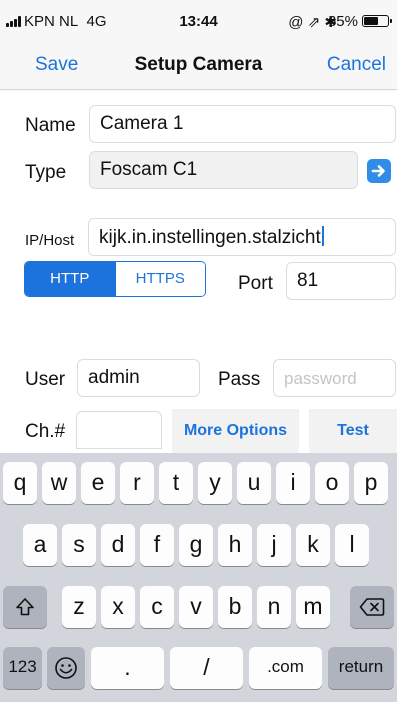  What do you see at coordinates (377, 21) in the screenshot?
I see `battery-icon` at bounding box center [377, 21].